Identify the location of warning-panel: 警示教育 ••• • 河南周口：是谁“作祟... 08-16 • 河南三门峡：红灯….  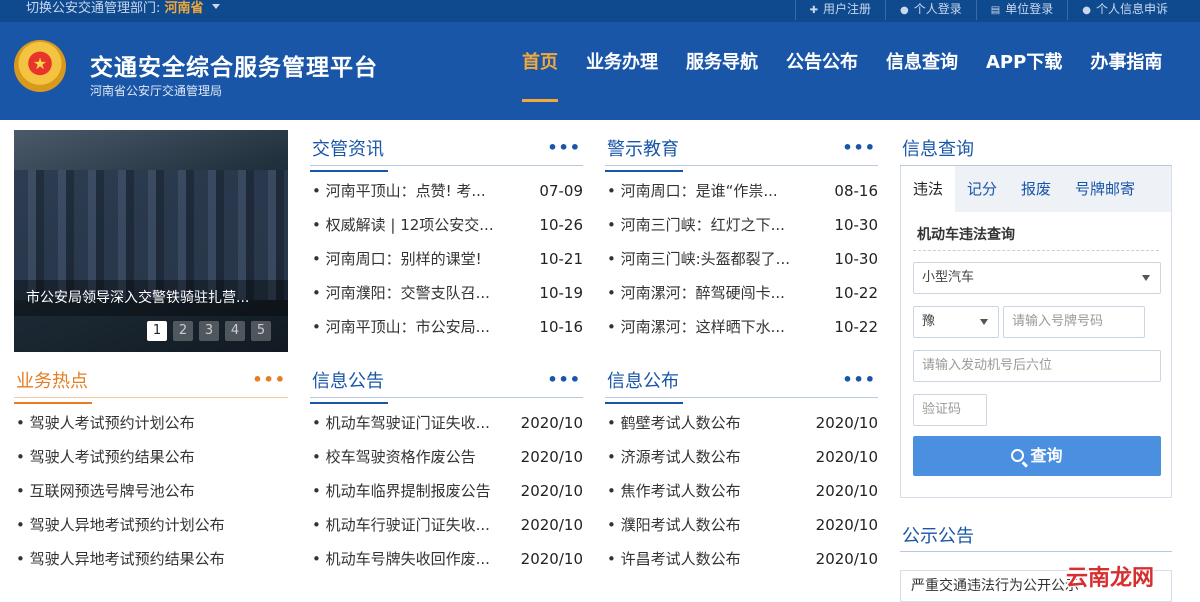
(741, 237).